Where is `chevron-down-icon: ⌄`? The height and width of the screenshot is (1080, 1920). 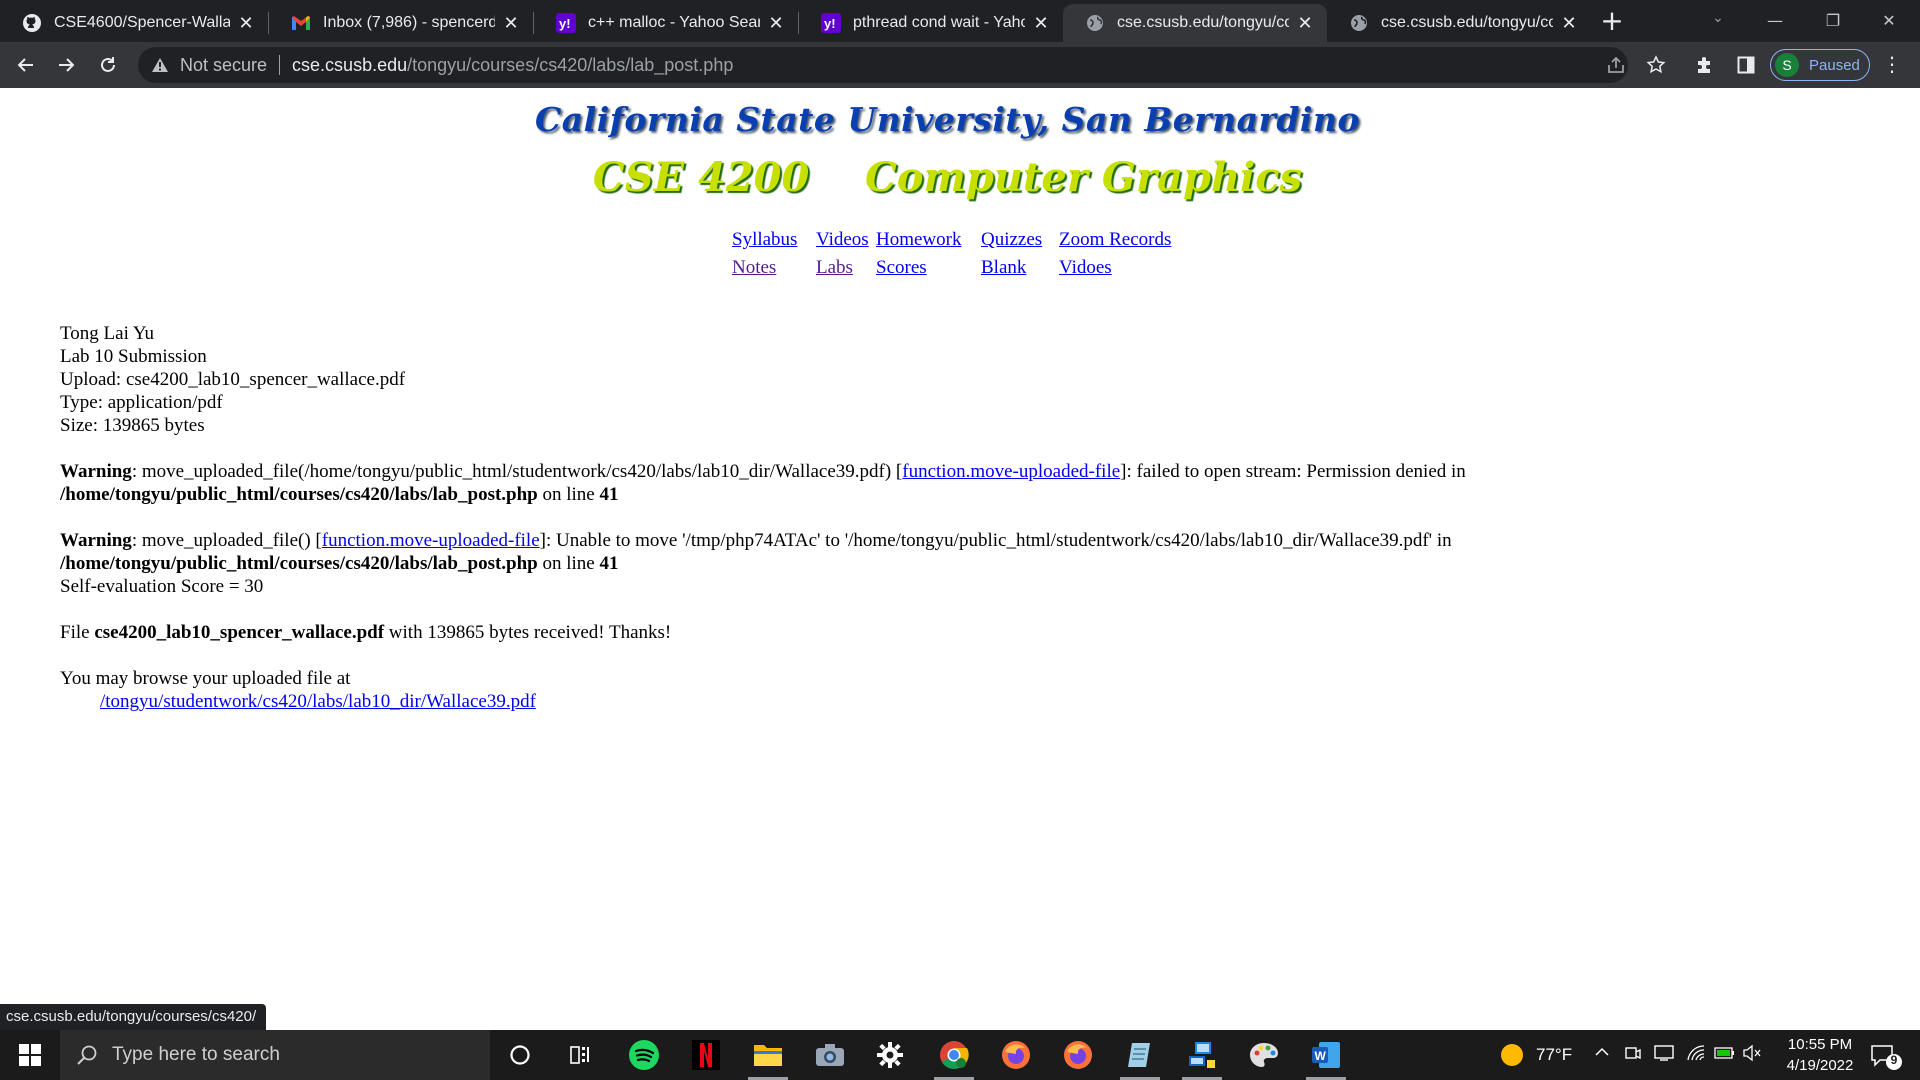
chevron-down-icon: ⌄ is located at coordinates (1718, 22).